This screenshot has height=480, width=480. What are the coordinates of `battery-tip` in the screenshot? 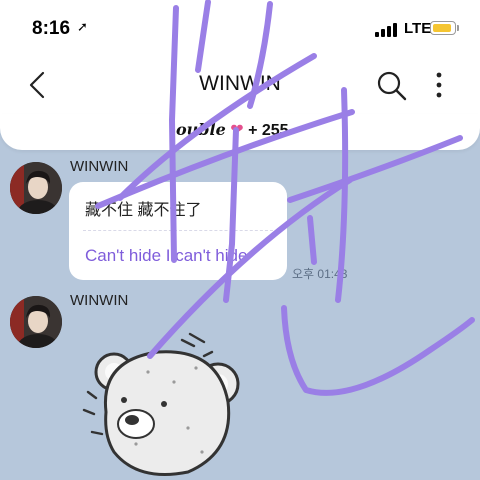 It's located at (458, 28).